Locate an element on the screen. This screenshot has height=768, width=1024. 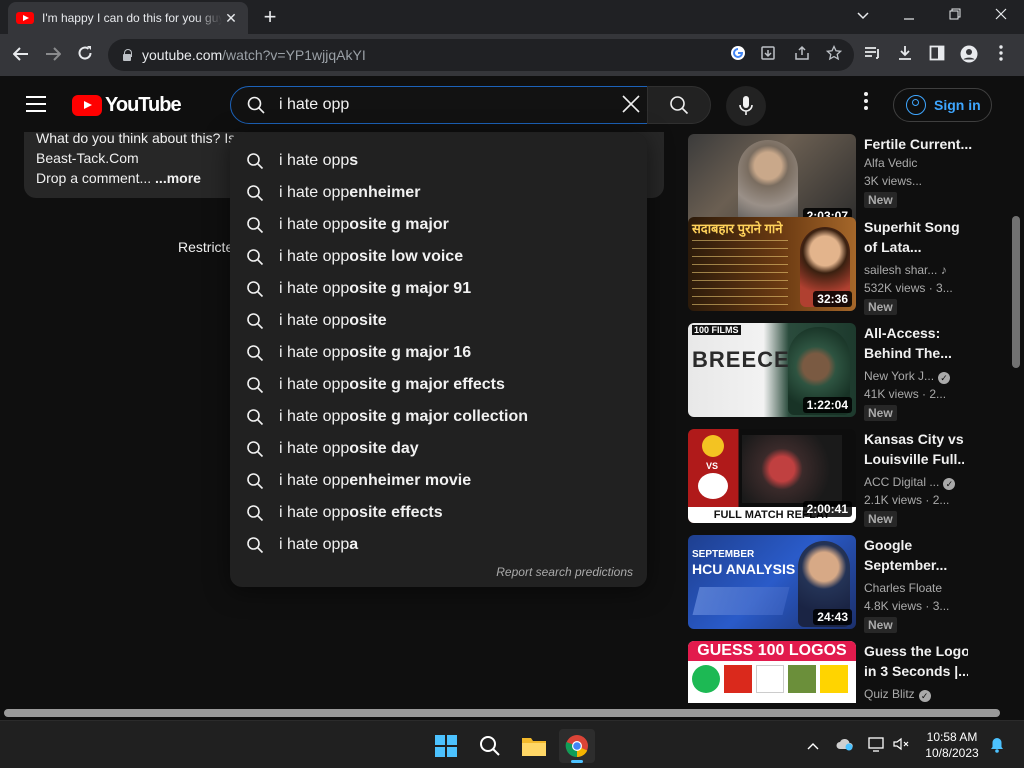
share-icon is located at coordinates (802, 55).